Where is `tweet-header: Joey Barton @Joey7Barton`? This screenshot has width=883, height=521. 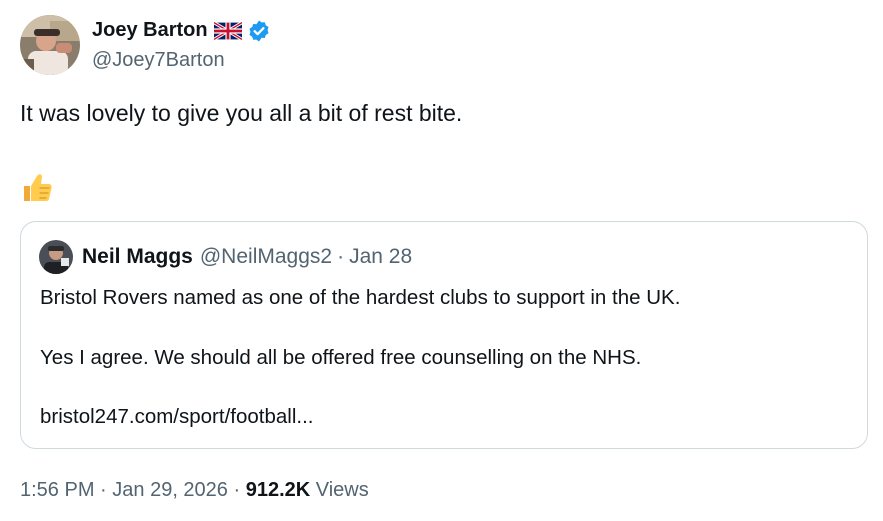 tweet-header: Joey Barton @Joey7Barton is located at coordinates (445, 45).